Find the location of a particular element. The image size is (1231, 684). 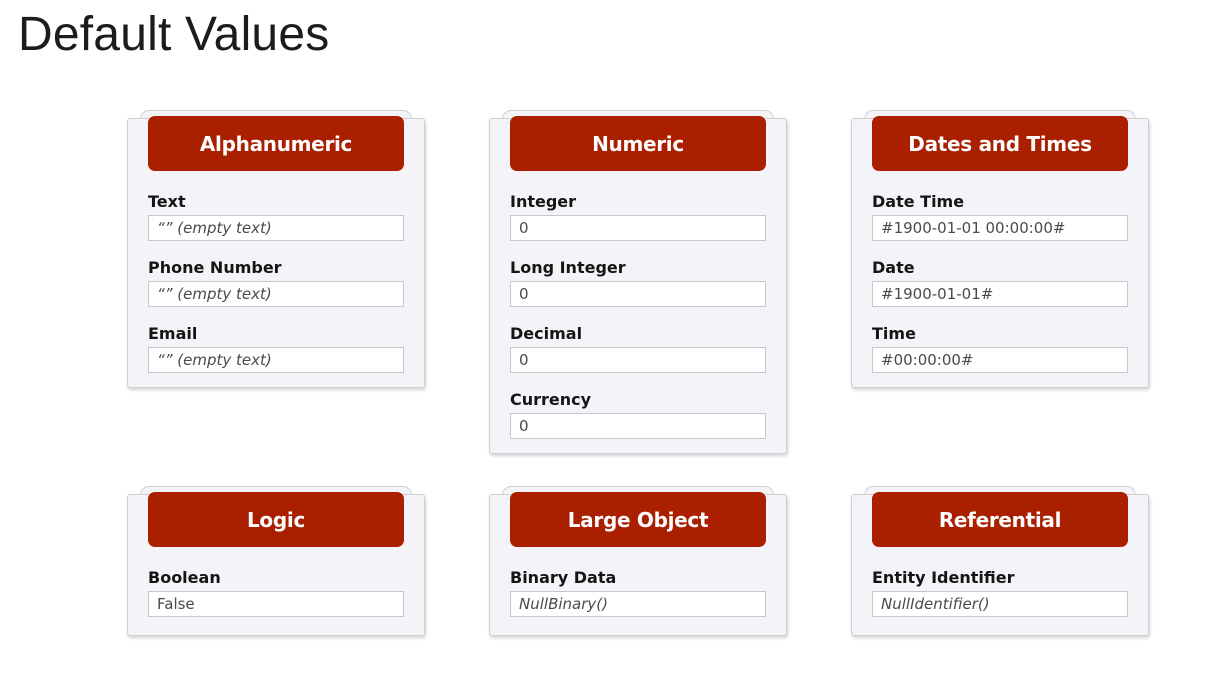

field-label: Email is located at coordinates (173, 333).